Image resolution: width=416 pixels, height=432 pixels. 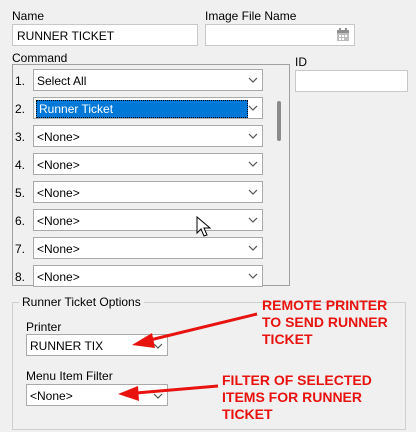 I want to click on command-row: 7. <None>, so click(x=143, y=248).